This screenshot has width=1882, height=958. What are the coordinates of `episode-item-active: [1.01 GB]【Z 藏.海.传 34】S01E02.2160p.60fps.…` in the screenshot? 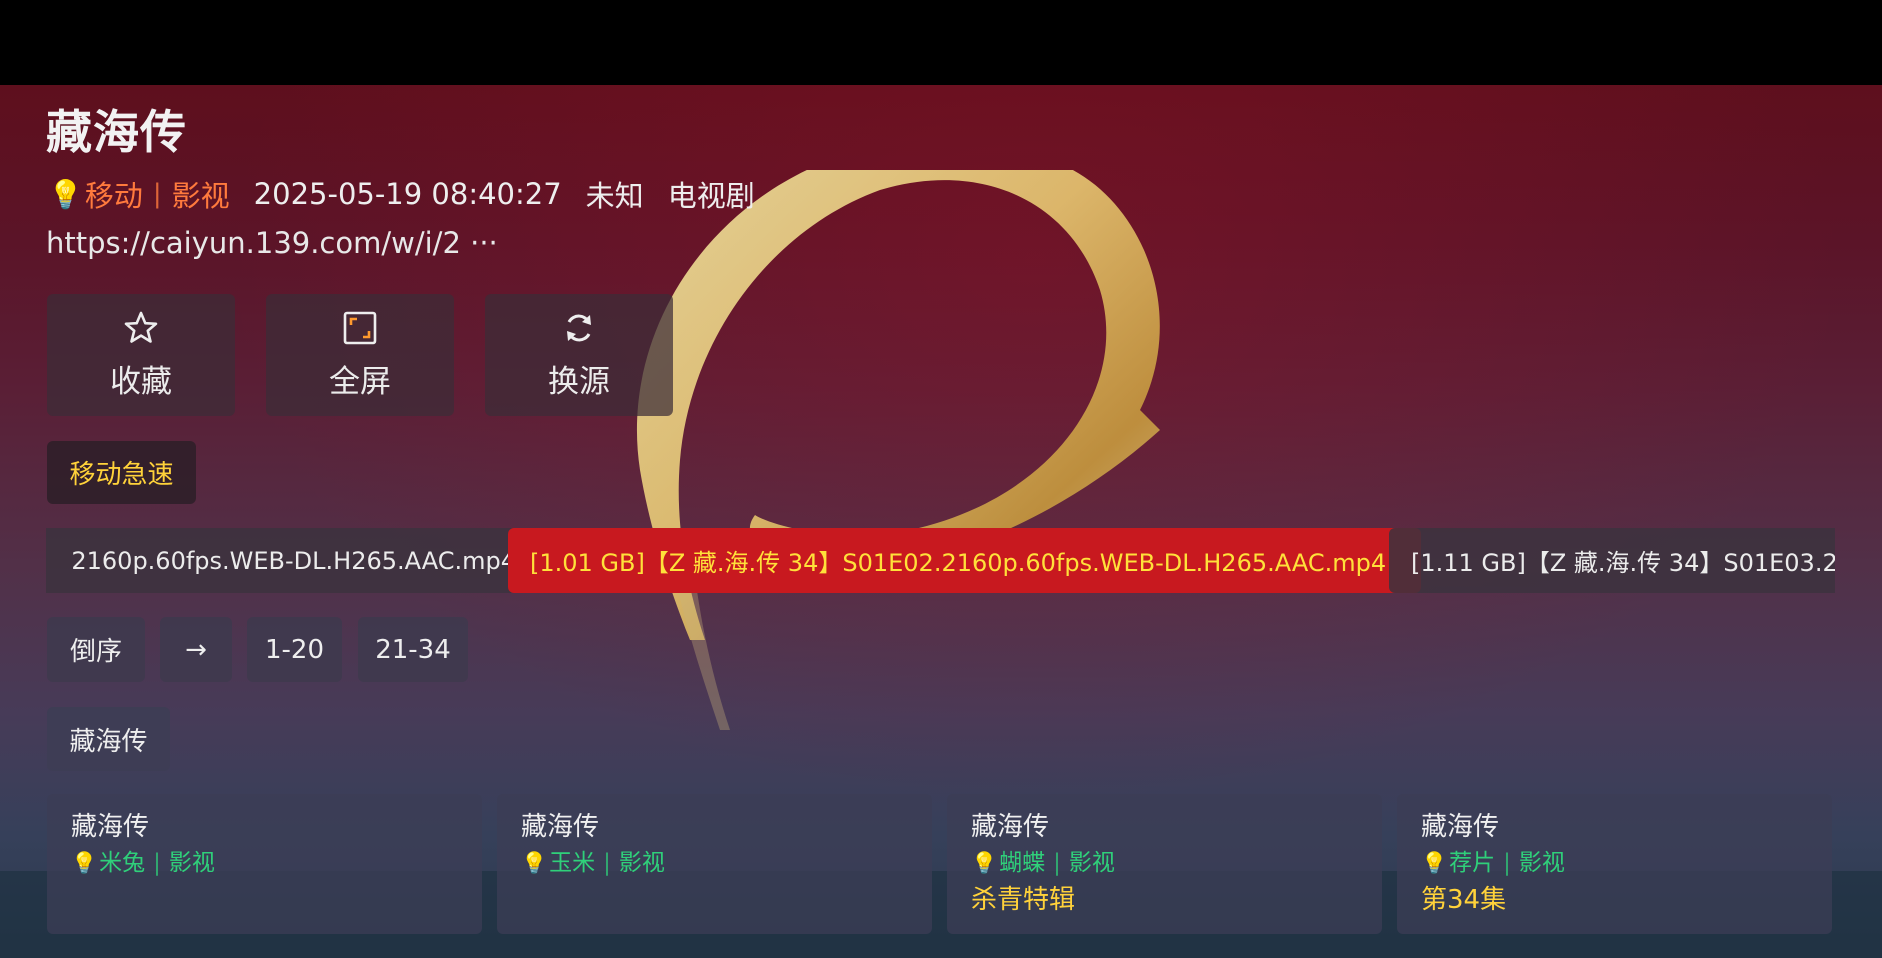 It's located at (964, 560).